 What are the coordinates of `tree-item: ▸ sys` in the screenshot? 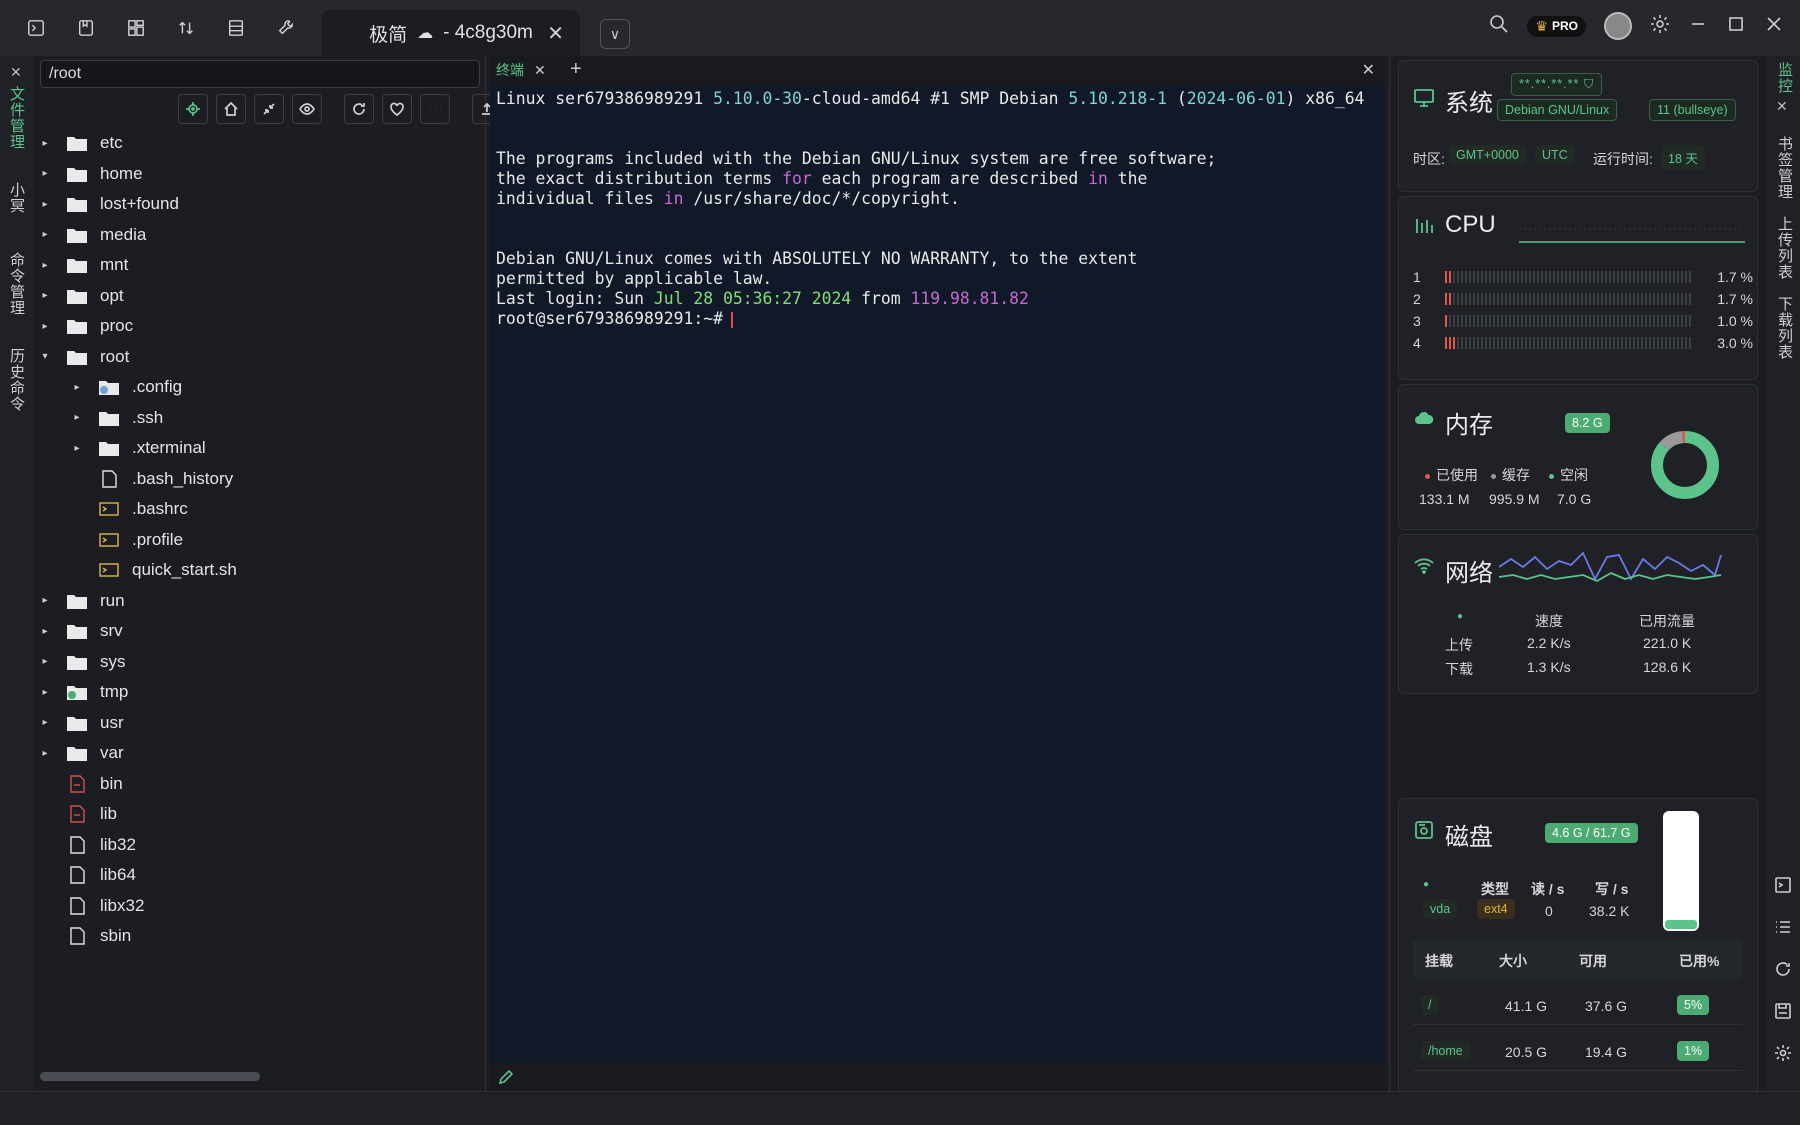 It's located at (81, 662).